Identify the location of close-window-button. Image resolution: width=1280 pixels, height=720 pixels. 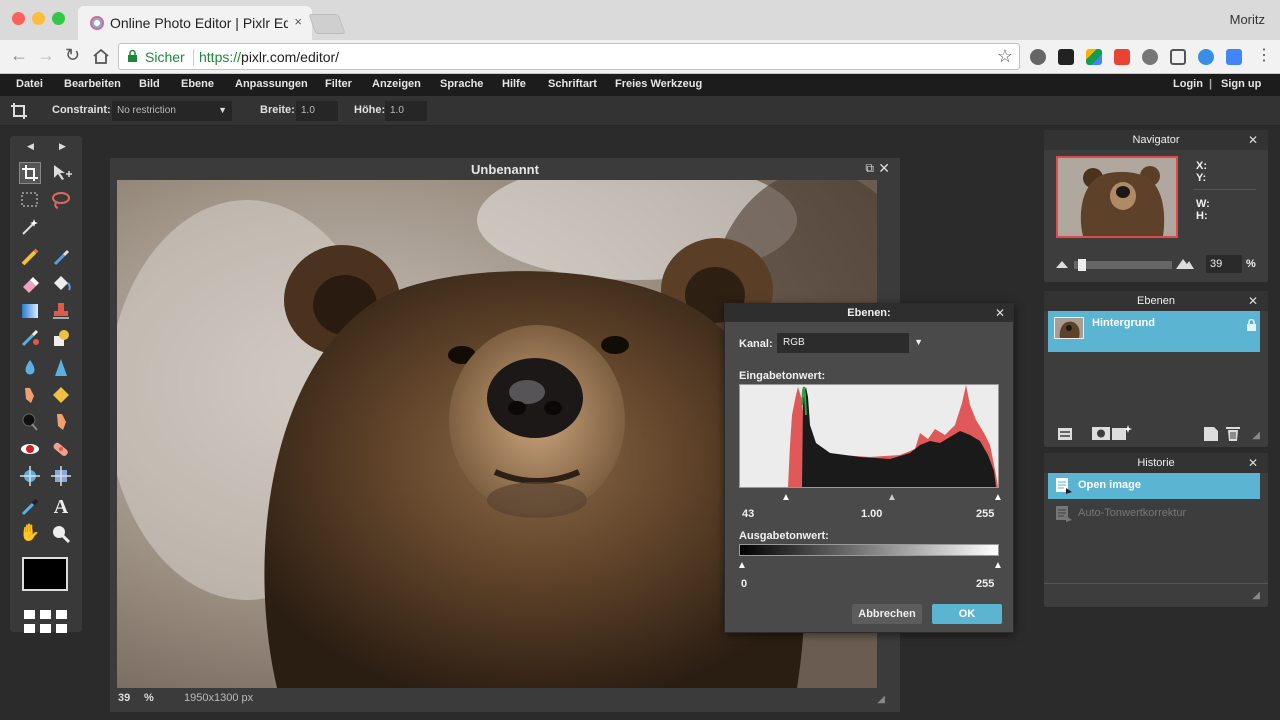
(18, 18).